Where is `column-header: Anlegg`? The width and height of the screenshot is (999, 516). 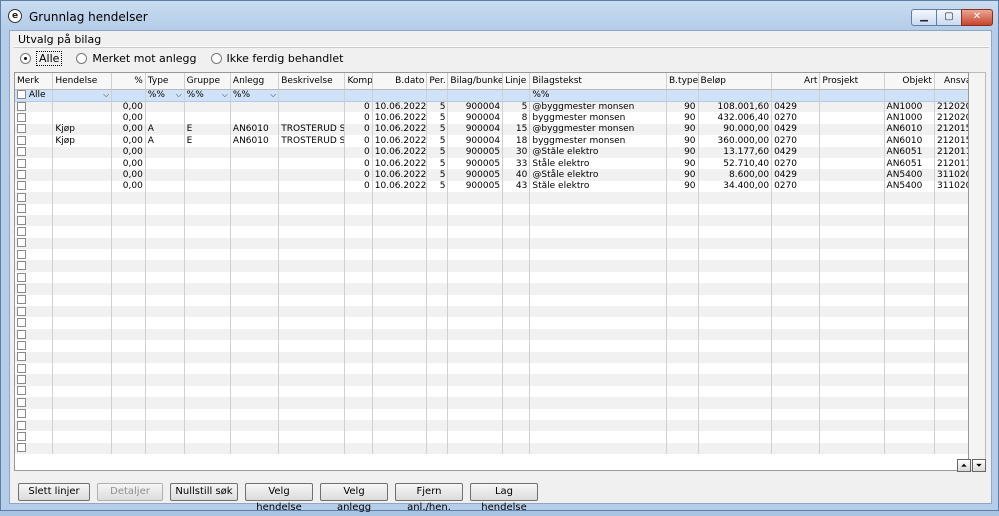
column-header: Anlegg is located at coordinates (255, 81).